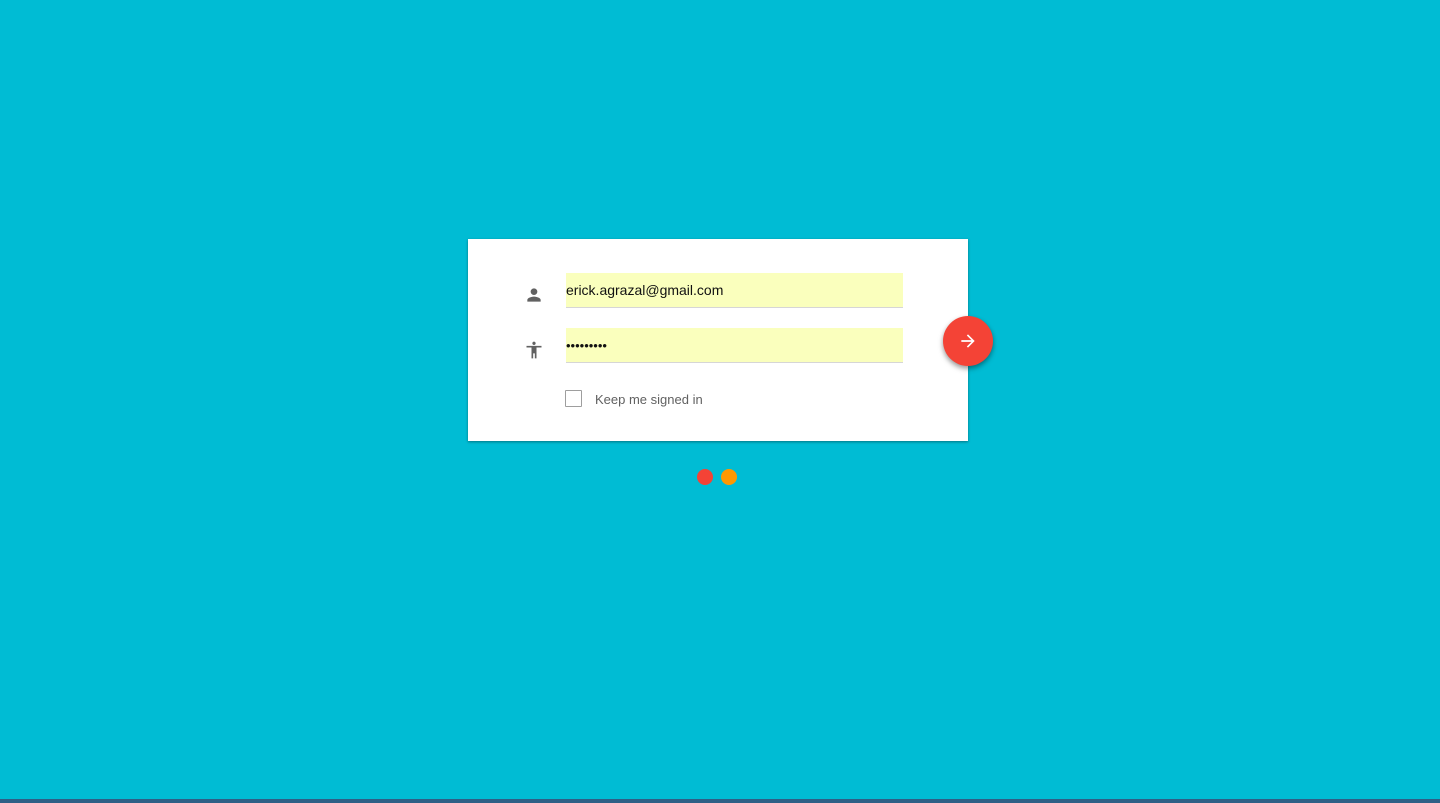 The width and height of the screenshot is (1440, 803). What do you see at coordinates (717, 477) in the screenshot?
I see `loading-indicator` at bounding box center [717, 477].